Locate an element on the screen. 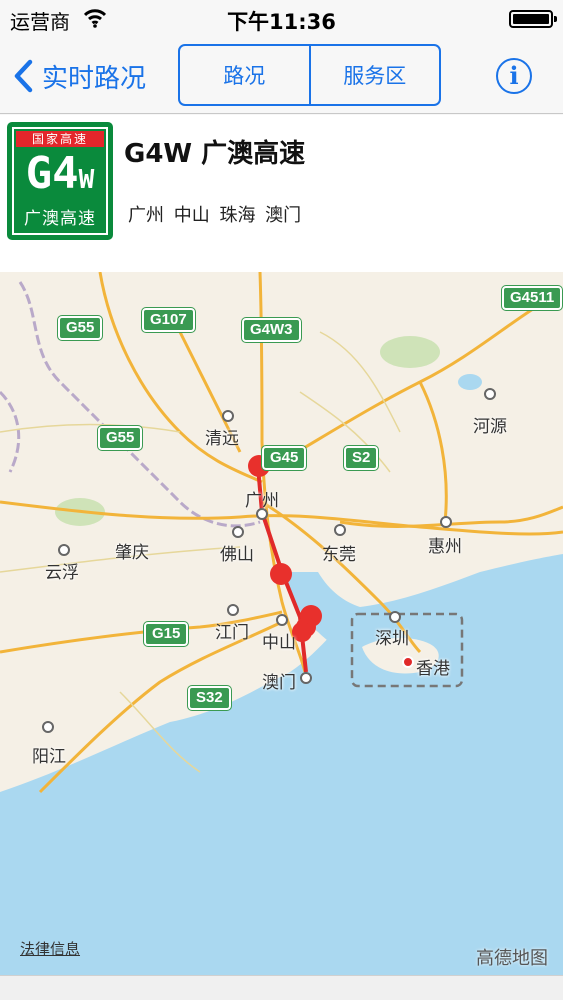  city-label: 江门 is located at coordinates (232, 633).